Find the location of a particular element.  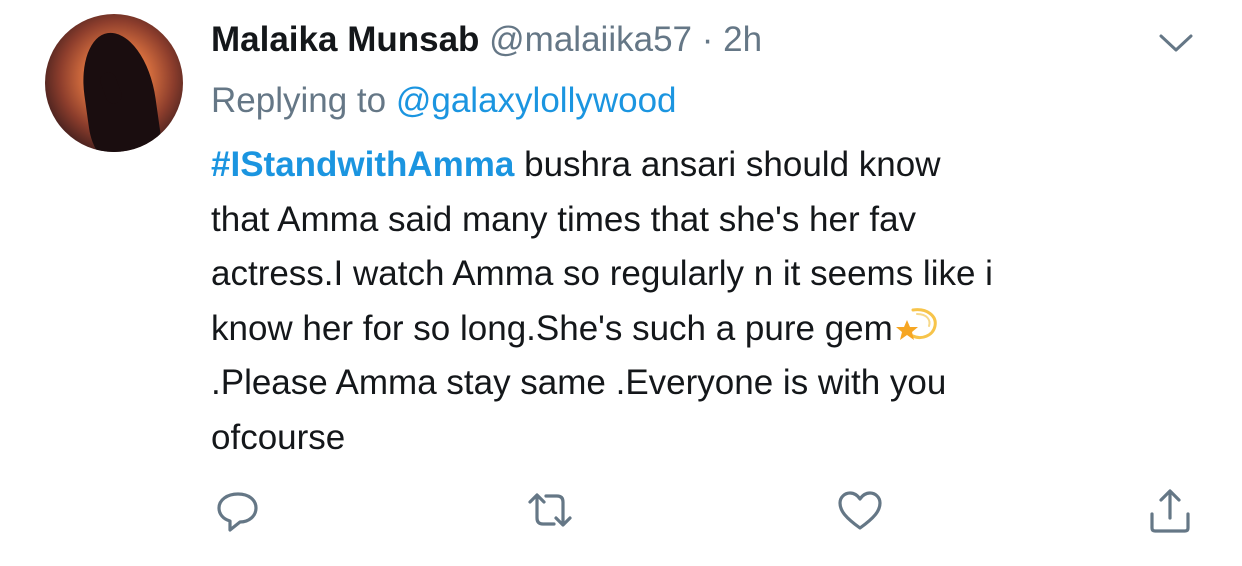

tweet-line-6: ofcourse is located at coordinates (278, 437).